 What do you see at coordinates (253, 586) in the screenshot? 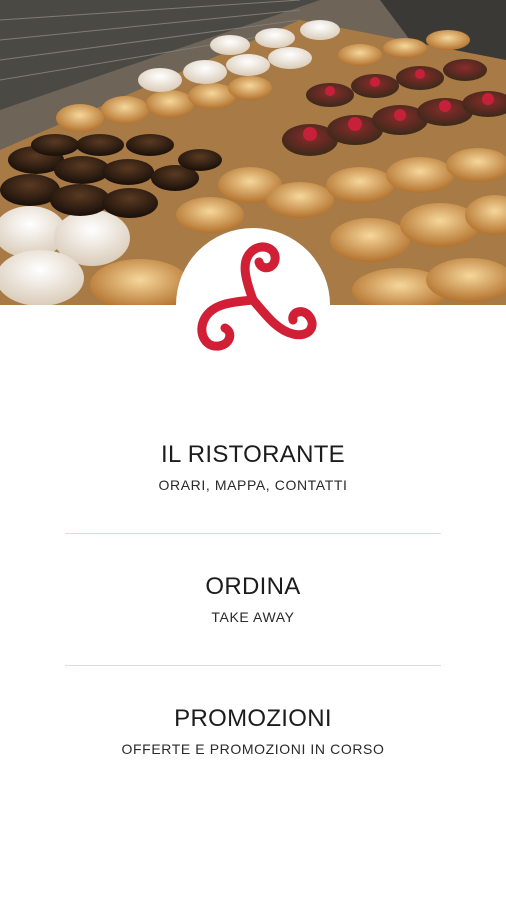
I see `menu-item-title: ORDINA` at bounding box center [253, 586].